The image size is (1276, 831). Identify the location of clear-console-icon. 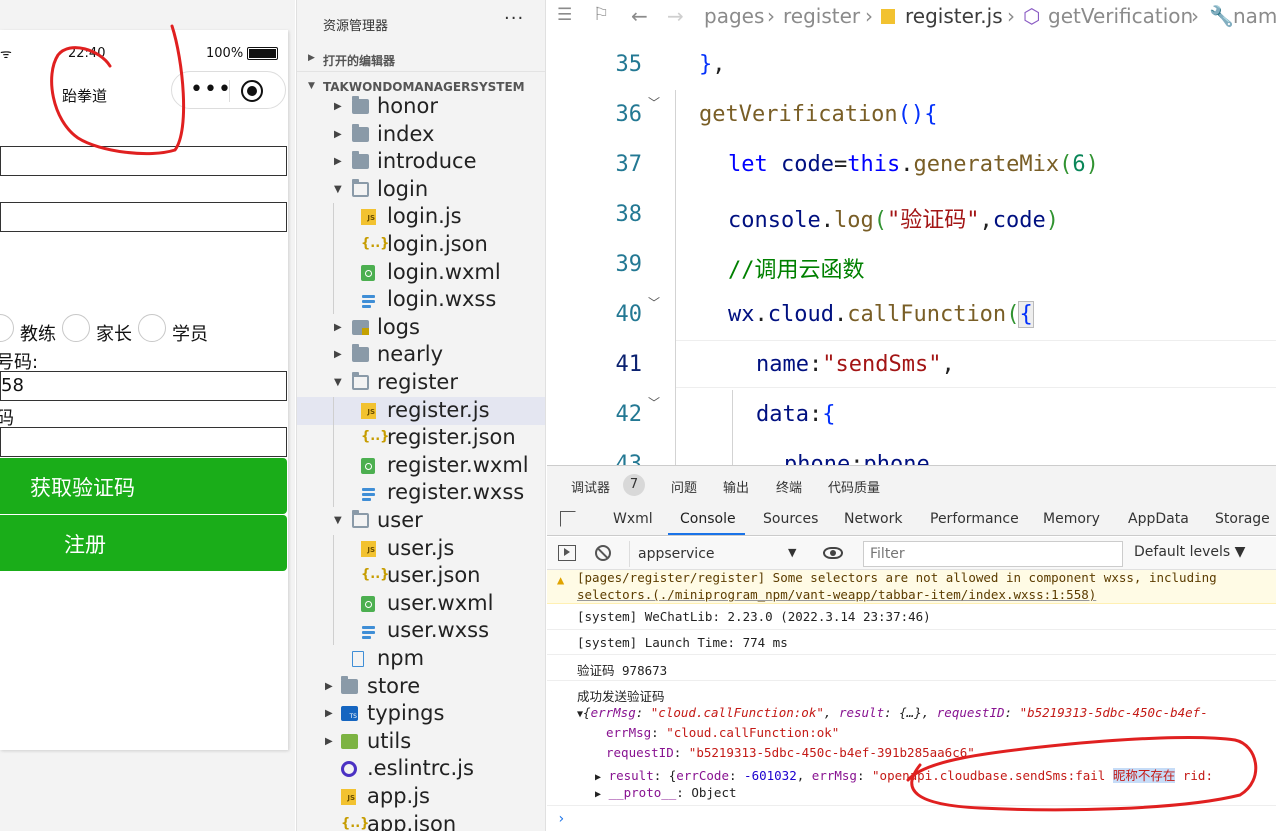
(603, 553).